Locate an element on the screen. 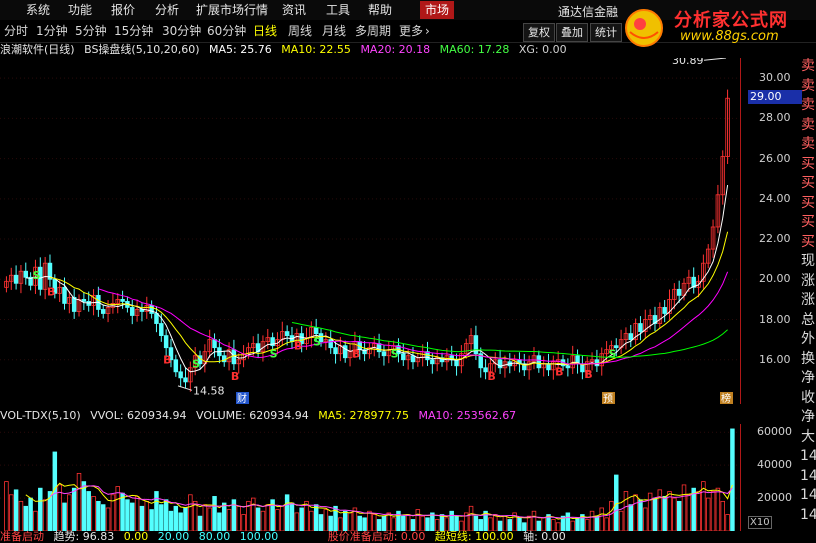  period-tab-9: 多周期 is located at coordinates (373, 31).